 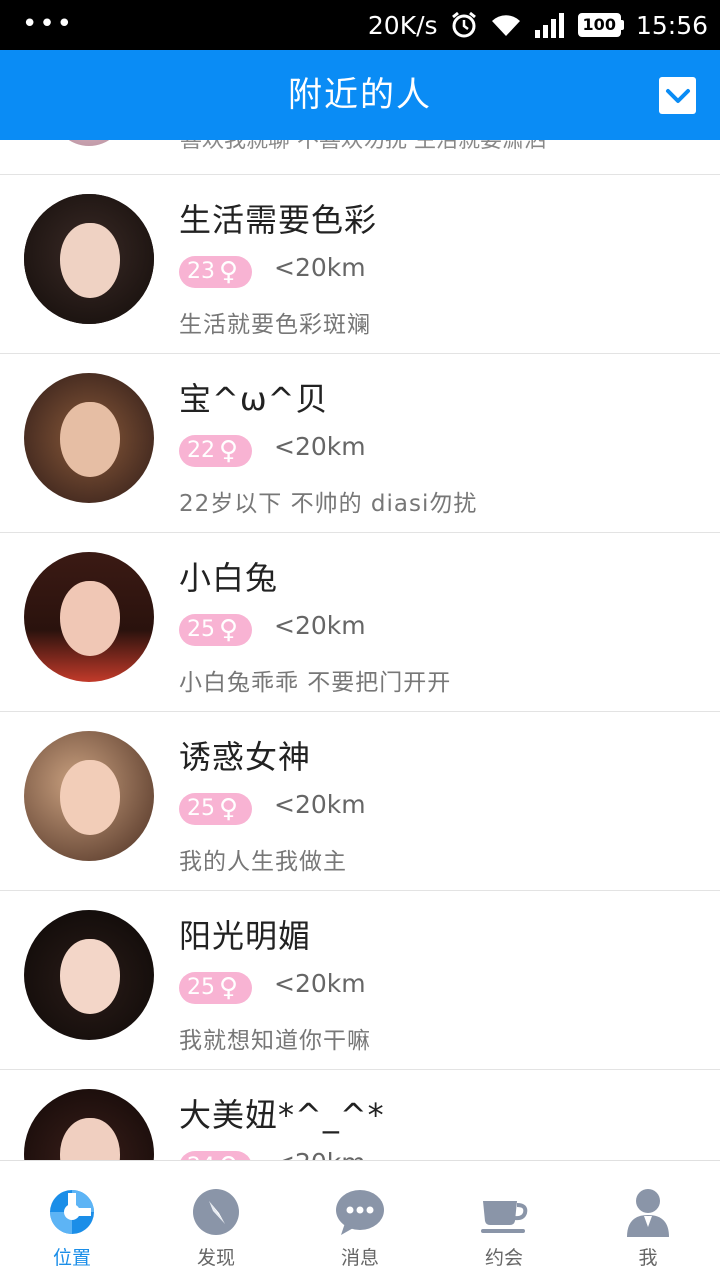 I want to click on list-item: 宝^ω^贝 22 ♀ <20km 22岁以下 不帅的 diasi勿扰, so click(x=360, y=443).